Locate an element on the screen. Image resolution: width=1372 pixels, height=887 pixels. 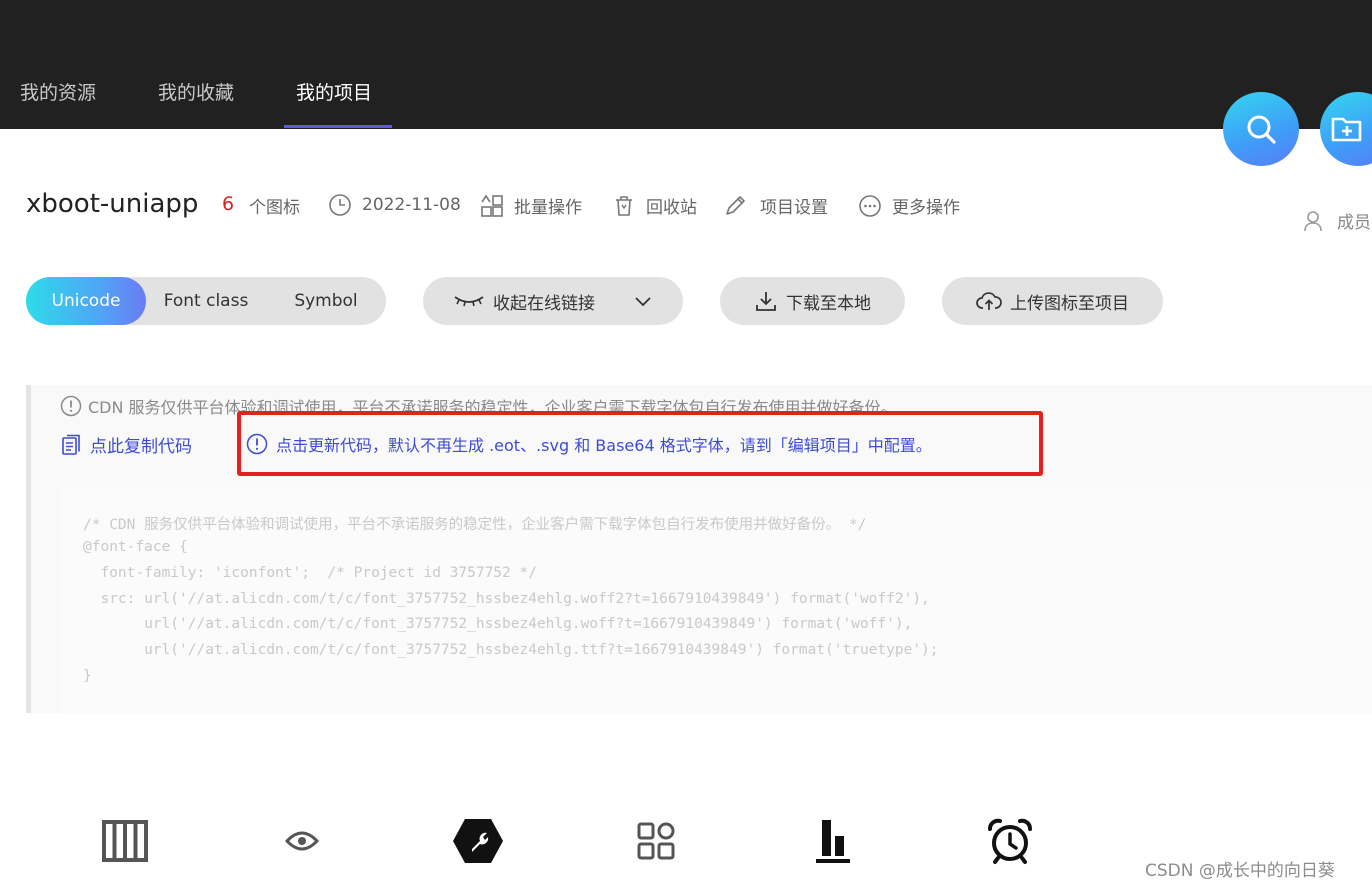
copy-code-link: 点此复制代码 is located at coordinates (126, 444).